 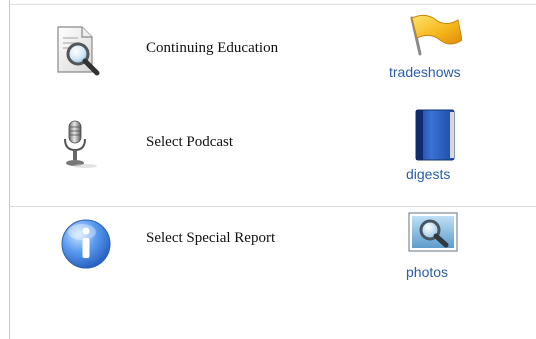 I want to click on link-photos: photos, so click(x=427, y=272).